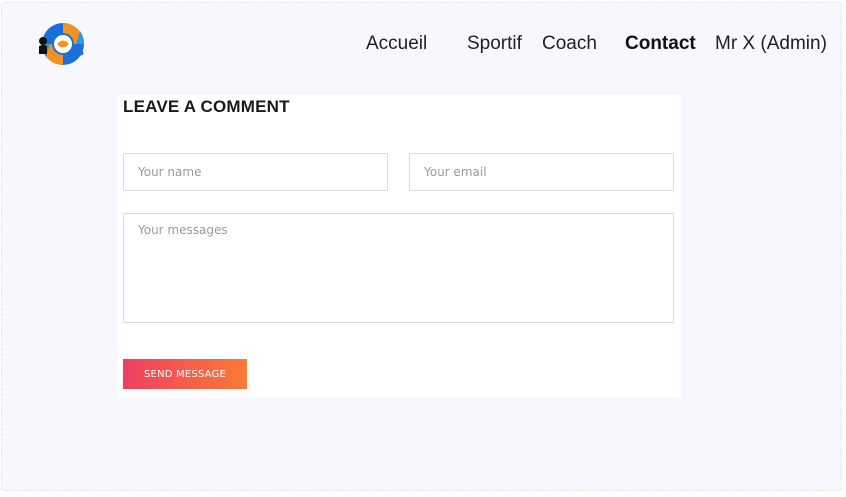  What do you see at coordinates (660, 45) in the screenshot?
I see `nav-contact: Contact` at bounding box center [660, 45].